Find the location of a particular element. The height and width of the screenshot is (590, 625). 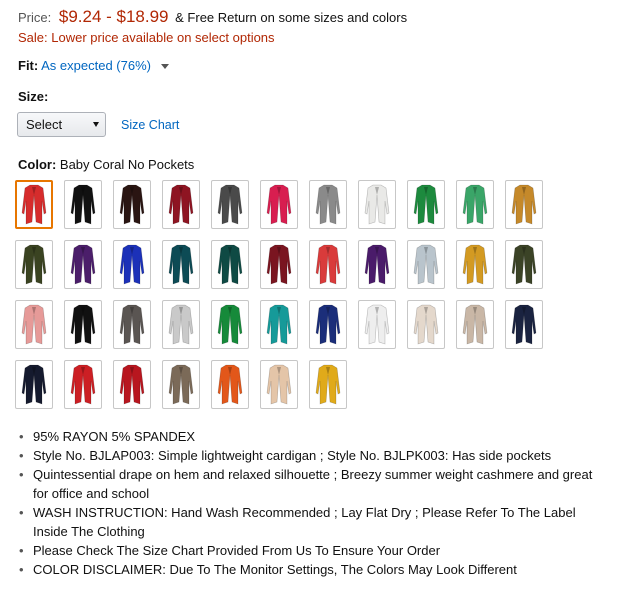

size-select-value: Select is located at coordinates (44, 124).